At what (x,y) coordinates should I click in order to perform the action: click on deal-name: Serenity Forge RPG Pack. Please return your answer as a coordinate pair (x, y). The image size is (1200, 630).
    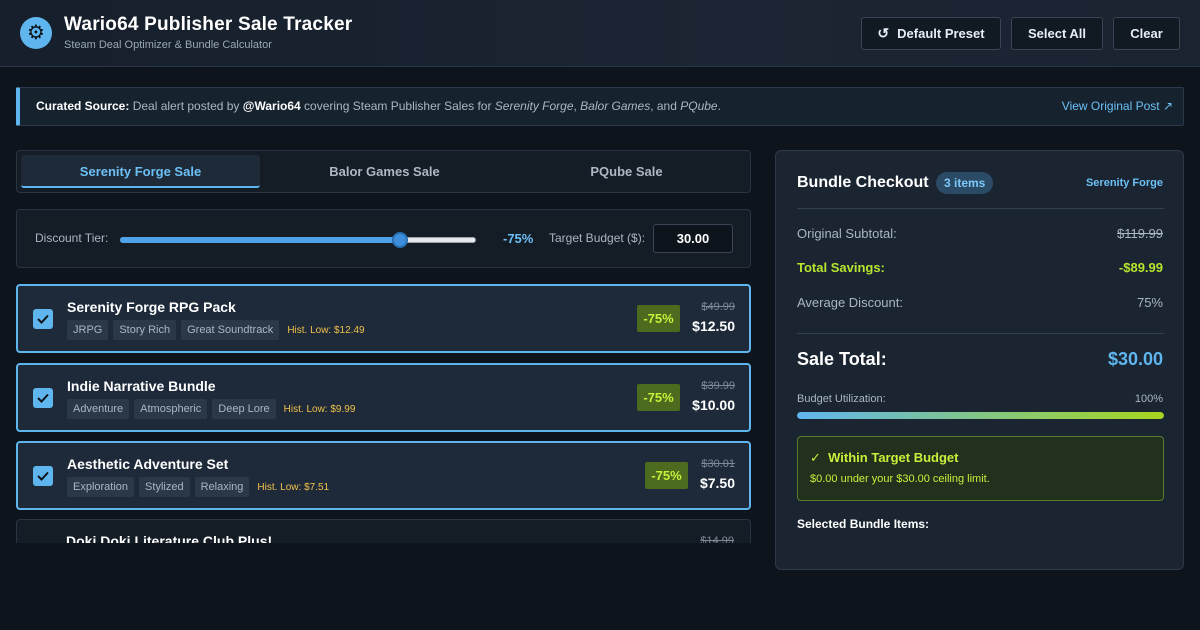
    Looking at the image, I should click on (151, 307).